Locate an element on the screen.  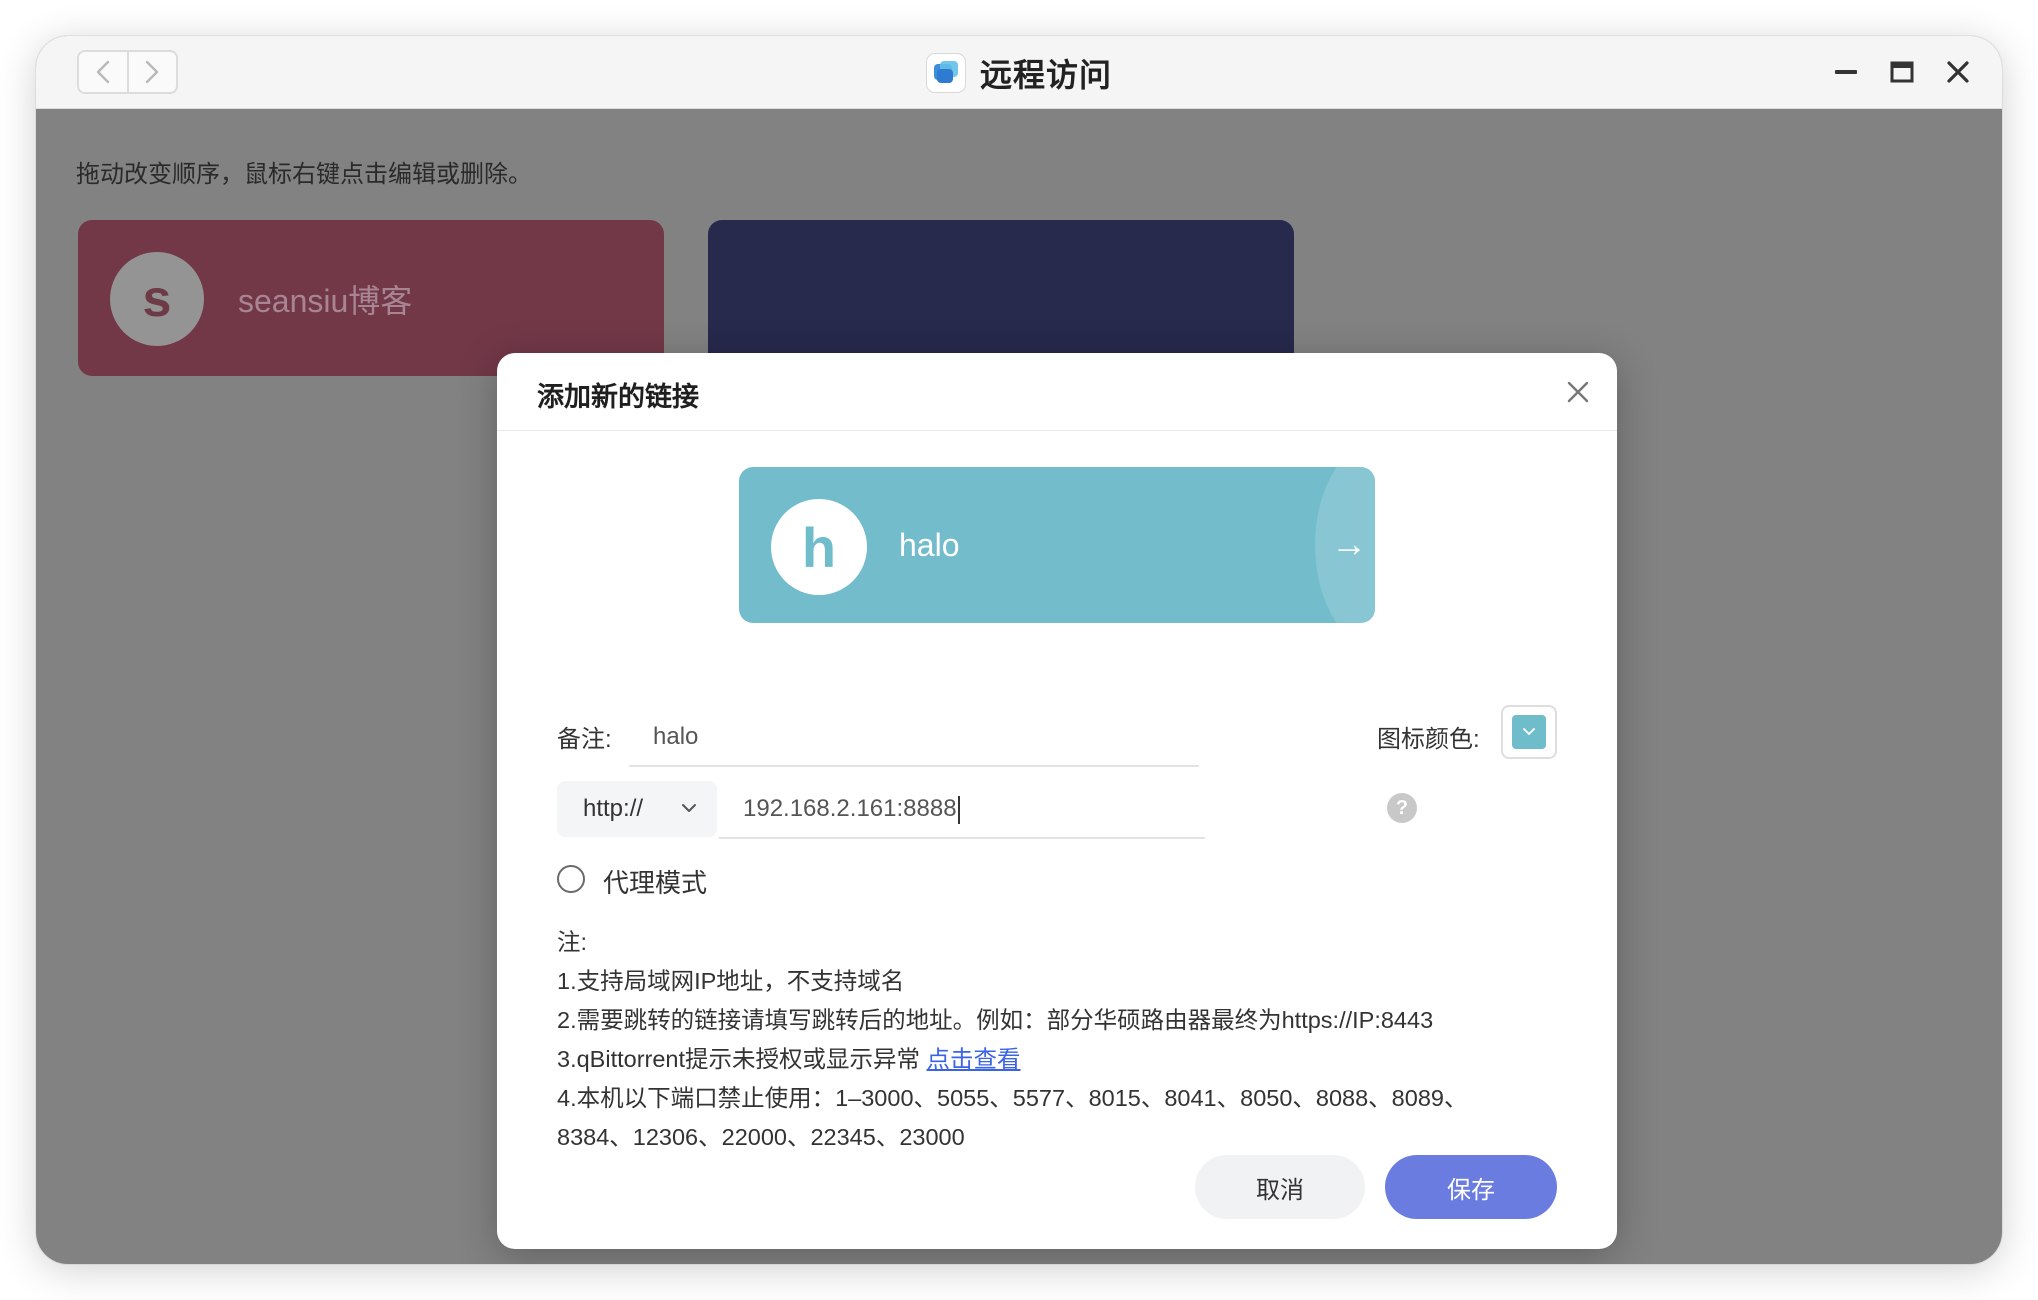
minimize-icon is located at coordinates (1846, 72).